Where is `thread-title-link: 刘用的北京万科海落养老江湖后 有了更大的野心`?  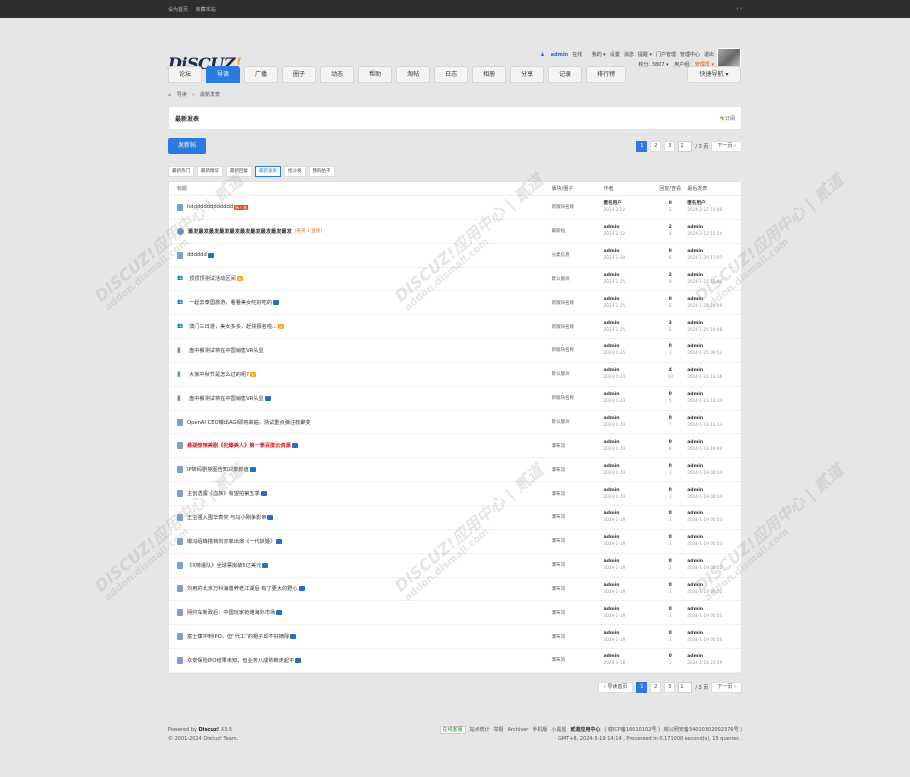
thread-title-link: 刘用的北京万科海落养老江湖后 有了更大的野心 is located at coordinates (242, 588).